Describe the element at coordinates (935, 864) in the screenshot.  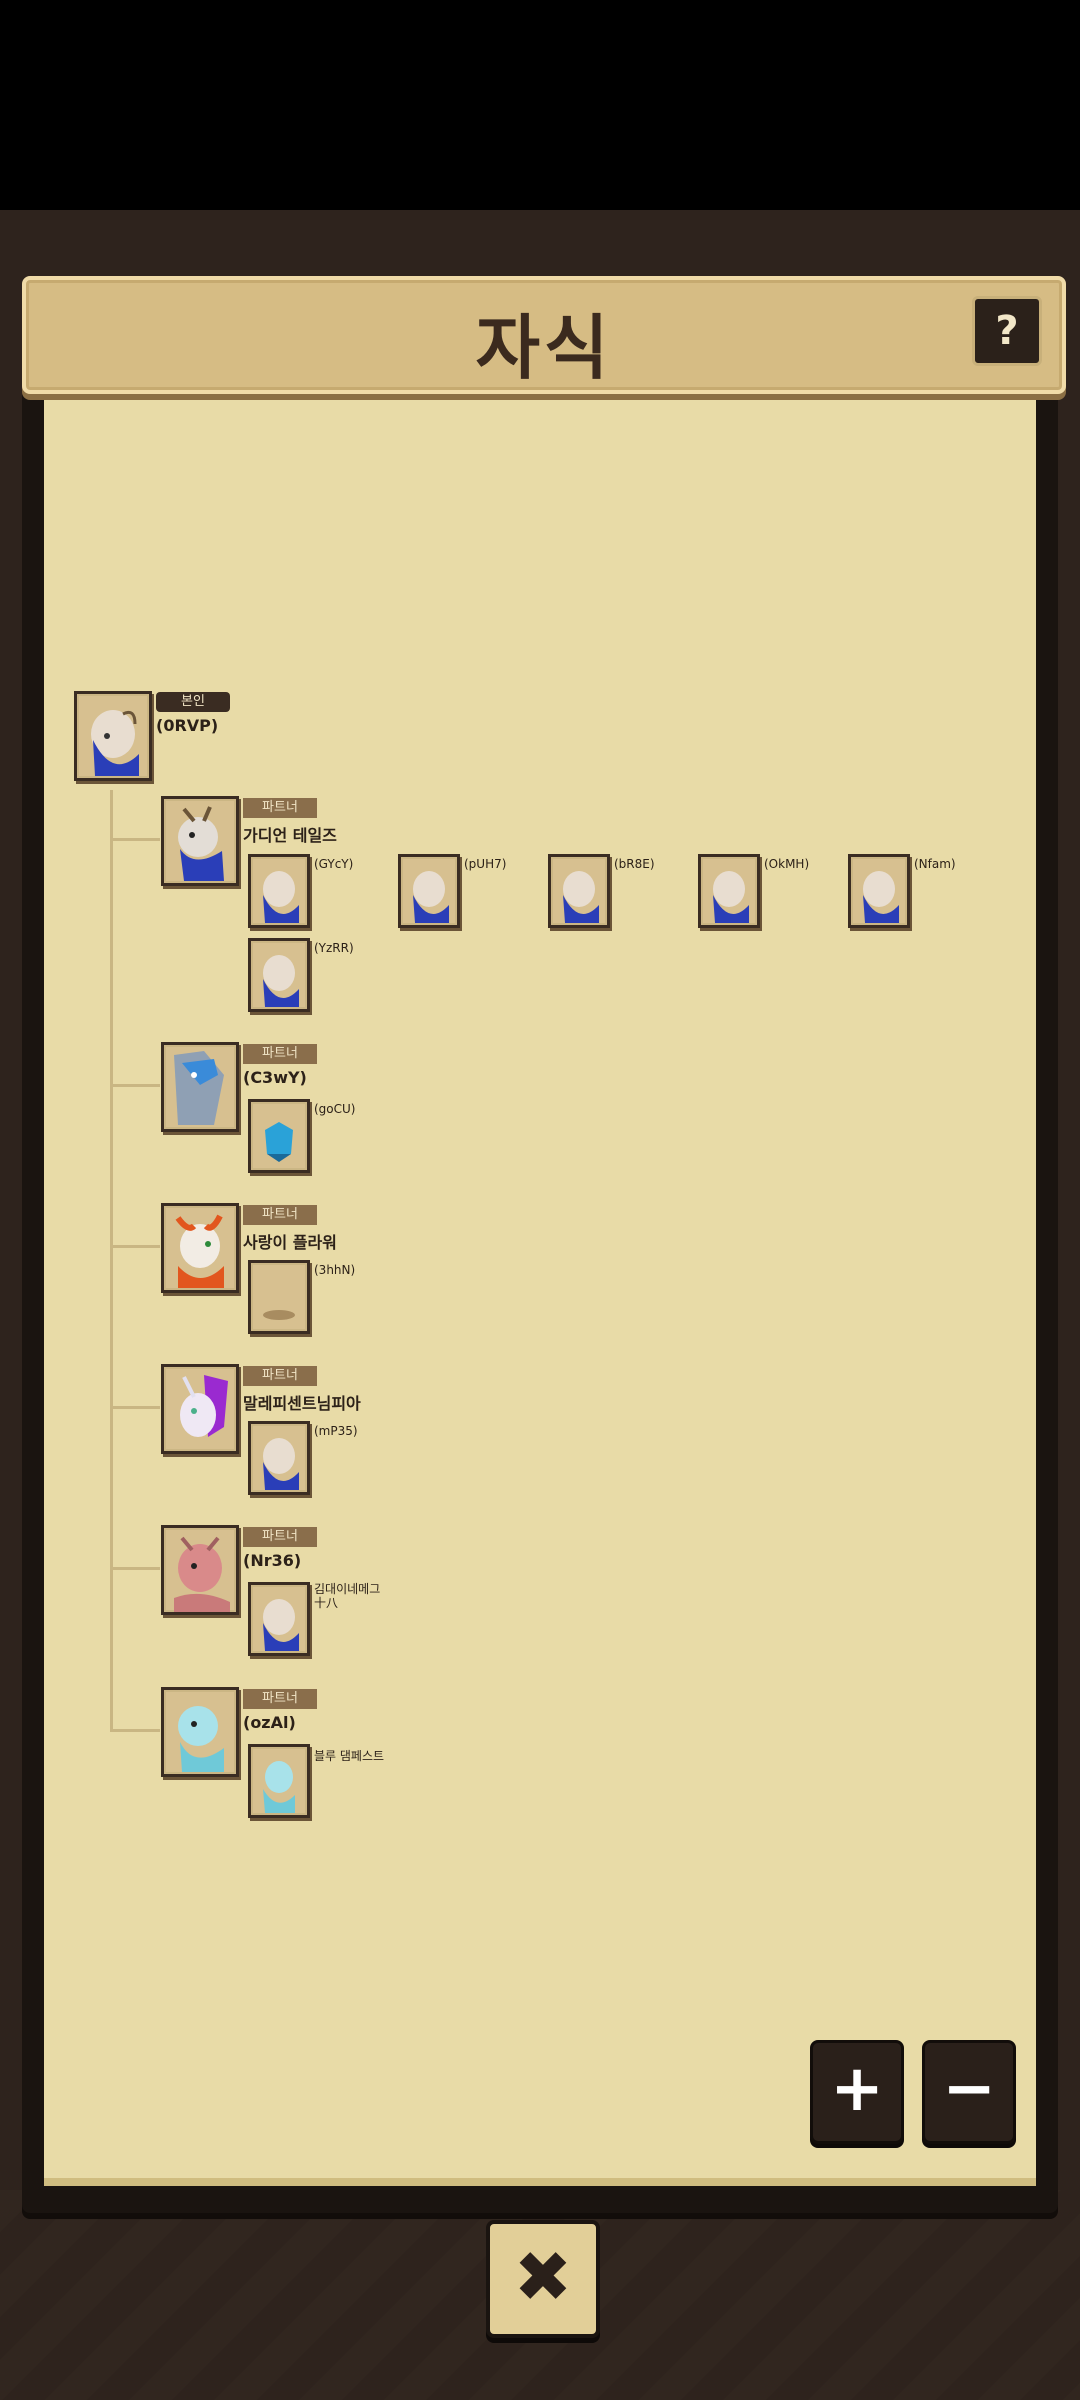
I see `child-name: (Nfam)` at that location.